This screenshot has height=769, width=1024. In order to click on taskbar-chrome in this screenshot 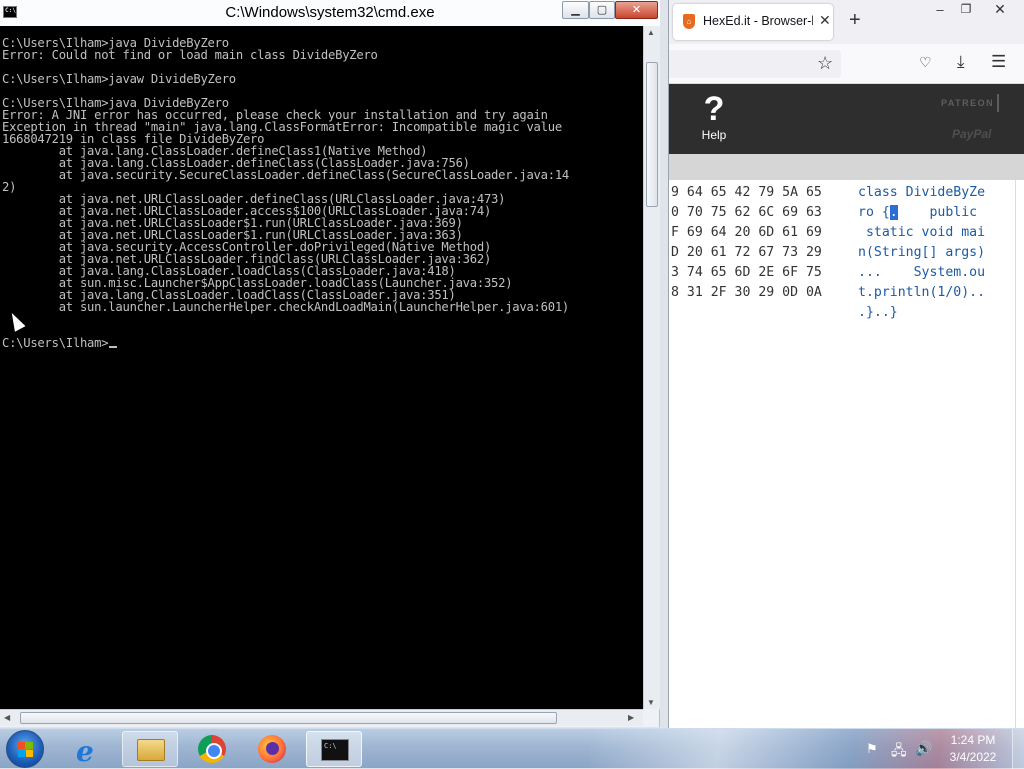, I will do `click(212, 749)`.